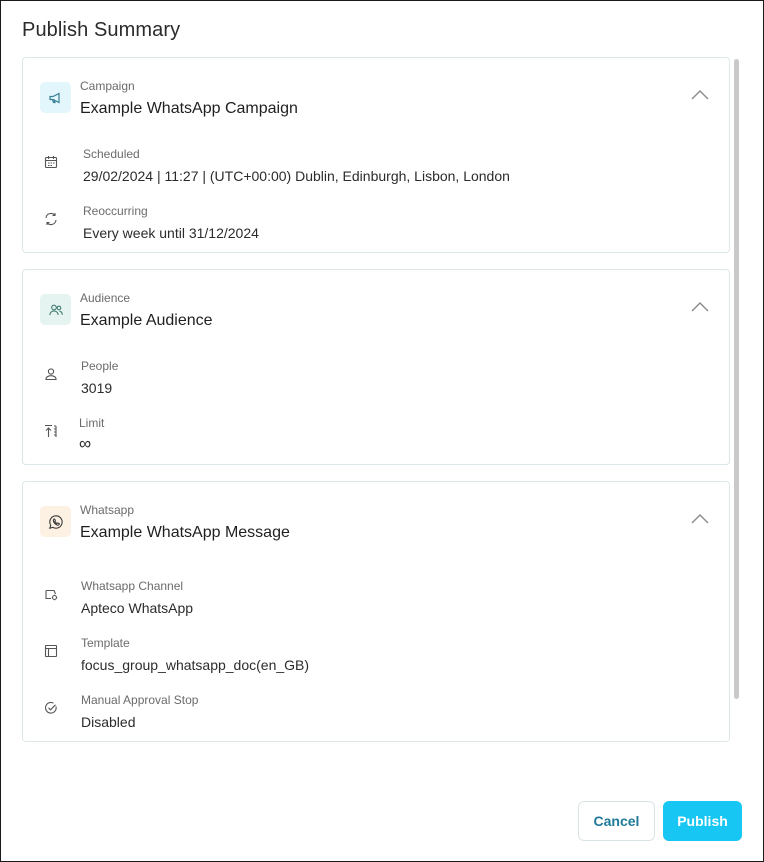  I want to click on megaphone-icon, so click(55, 97).